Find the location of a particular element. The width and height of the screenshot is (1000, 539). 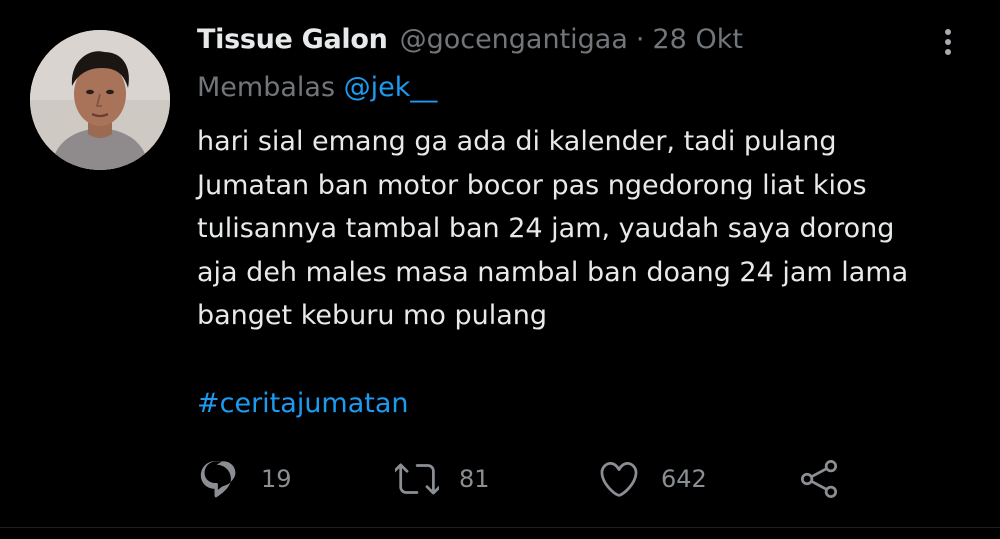

retweet-icon is located at coordinates (417, 479).